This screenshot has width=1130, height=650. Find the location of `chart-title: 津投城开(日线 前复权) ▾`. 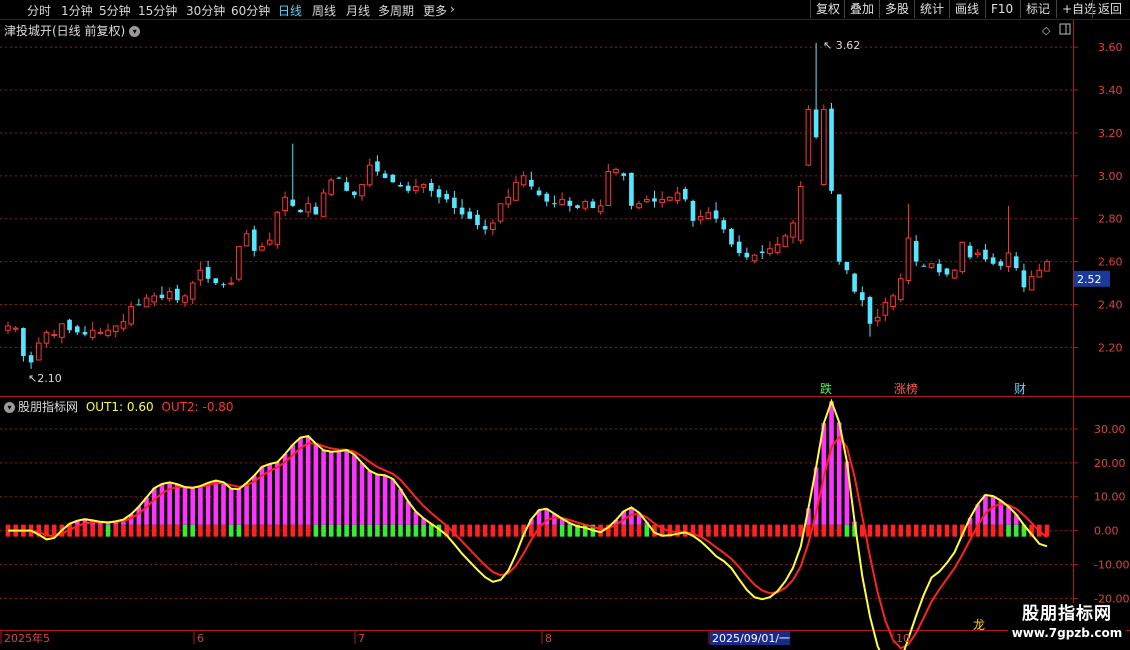

chart-title: 津投城开(日线 前复权) ▾ is located at coordinates (72, 30).